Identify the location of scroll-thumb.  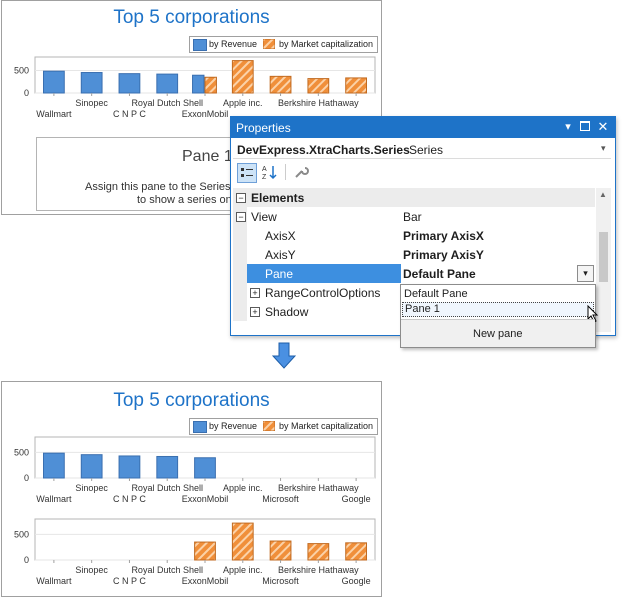
(603, 257).